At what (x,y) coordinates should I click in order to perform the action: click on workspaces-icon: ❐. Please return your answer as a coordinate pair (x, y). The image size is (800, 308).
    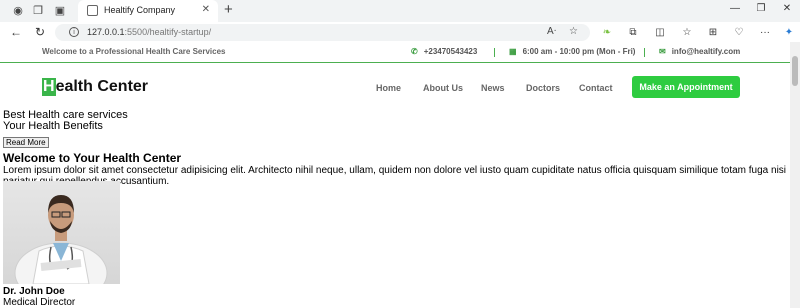
    Looking at the image, I should click on (38, 11).